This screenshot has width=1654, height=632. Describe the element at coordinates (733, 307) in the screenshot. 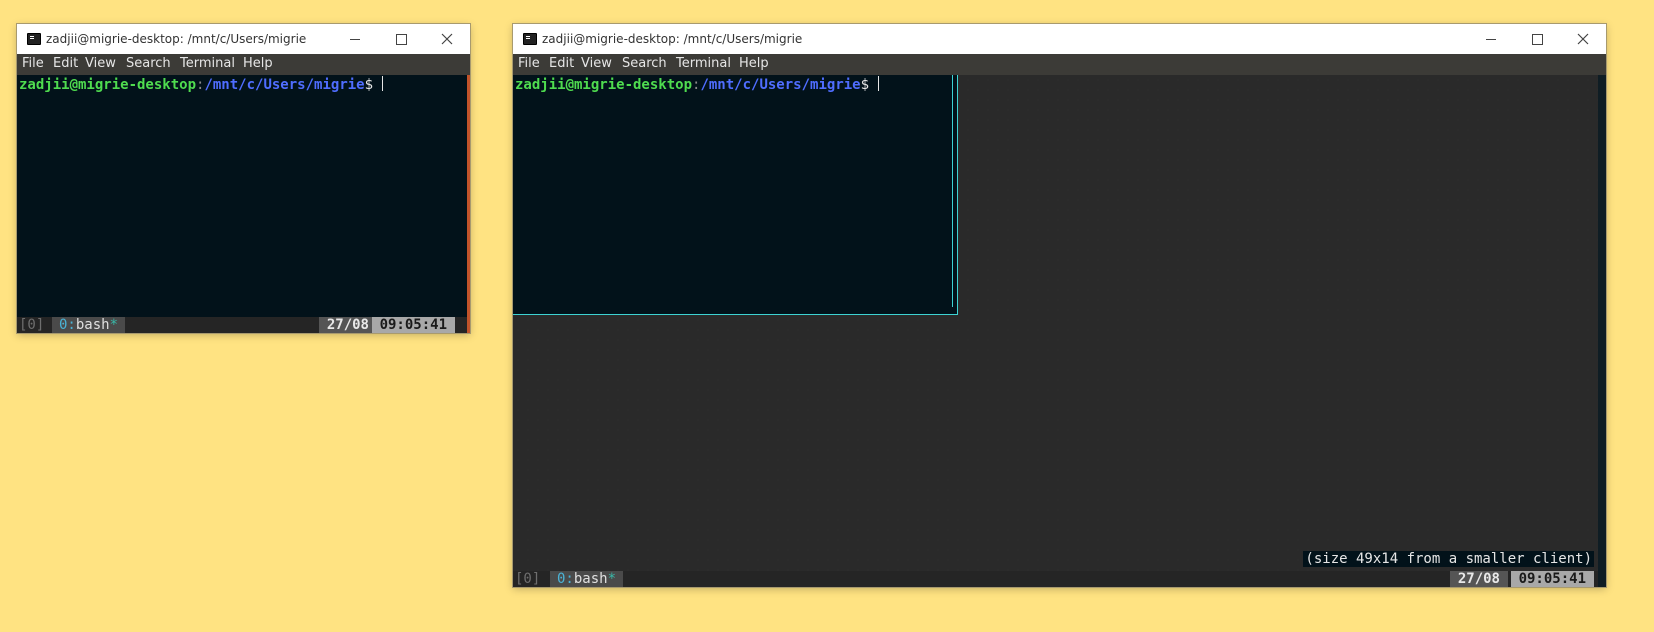

I see `pane-gap` at that location.